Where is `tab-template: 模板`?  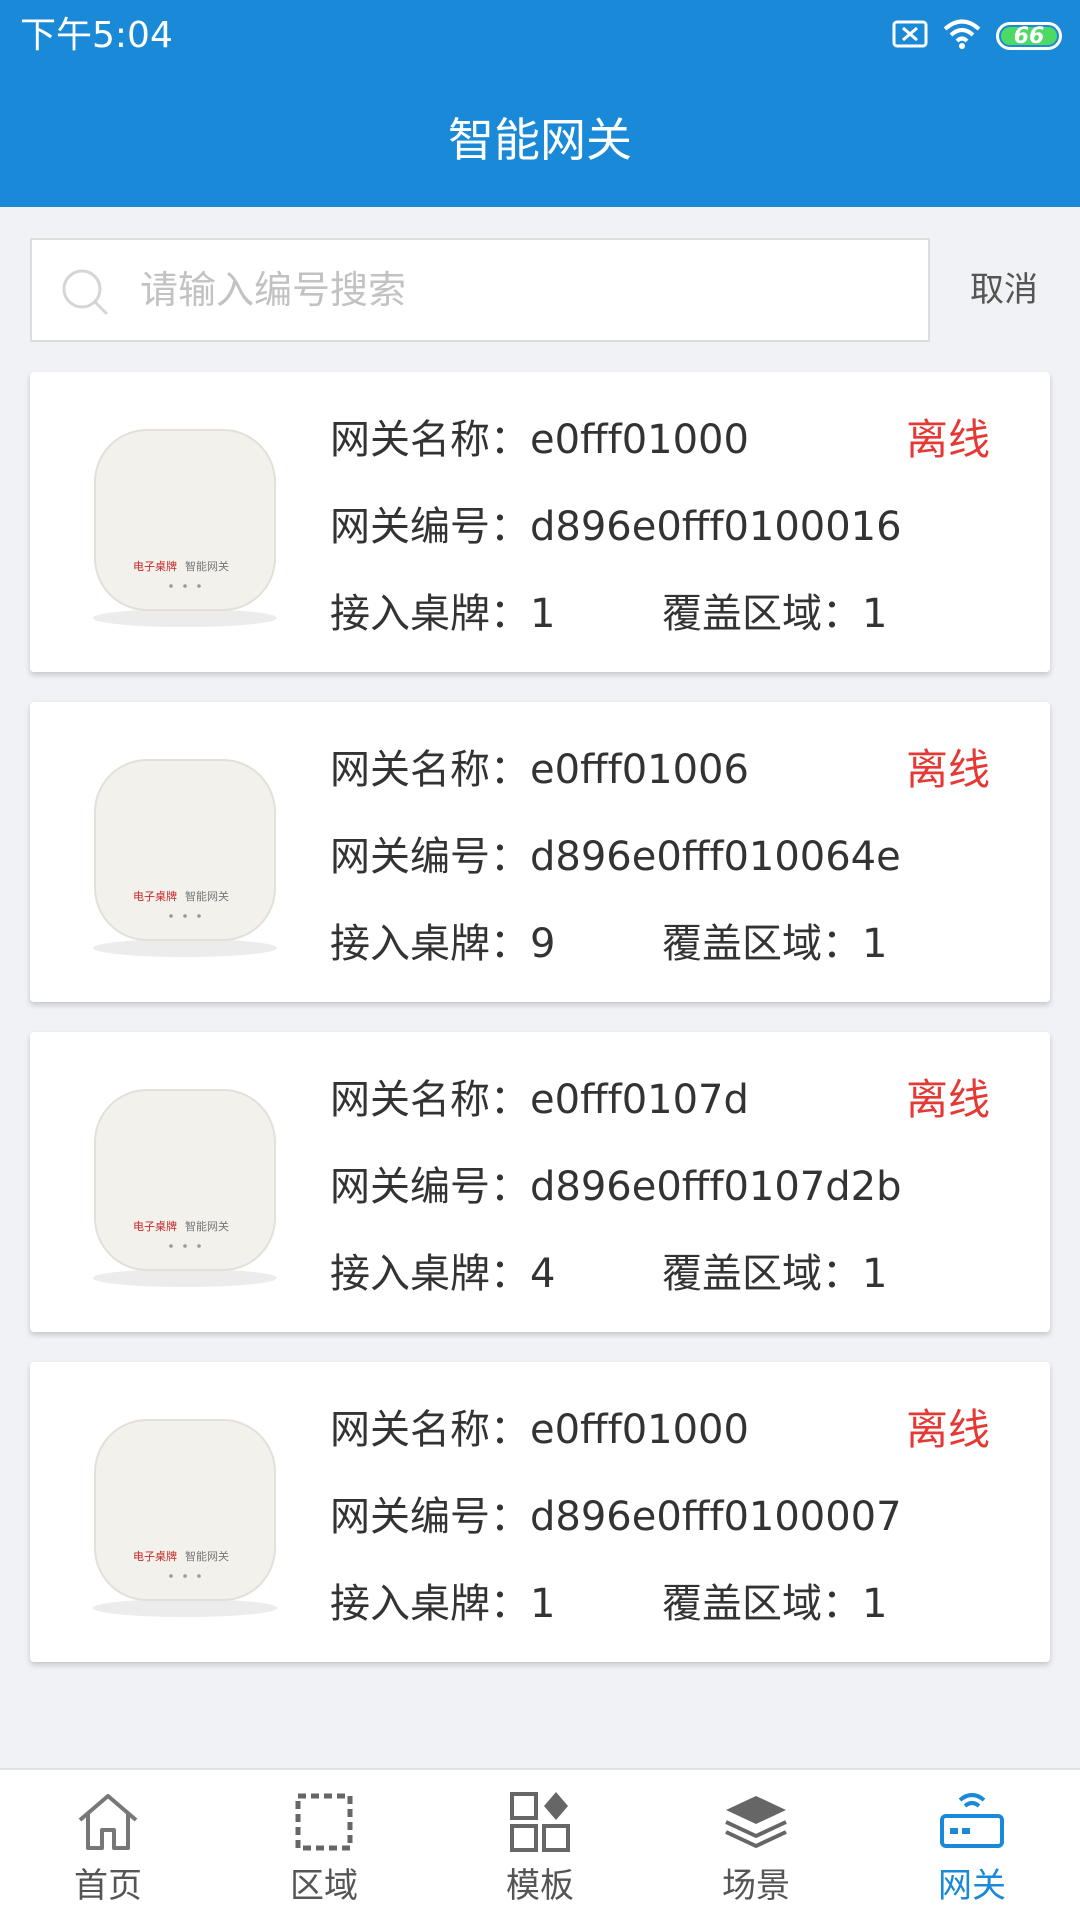 tab-template: 模板 is located at coordinates (540, 1845).